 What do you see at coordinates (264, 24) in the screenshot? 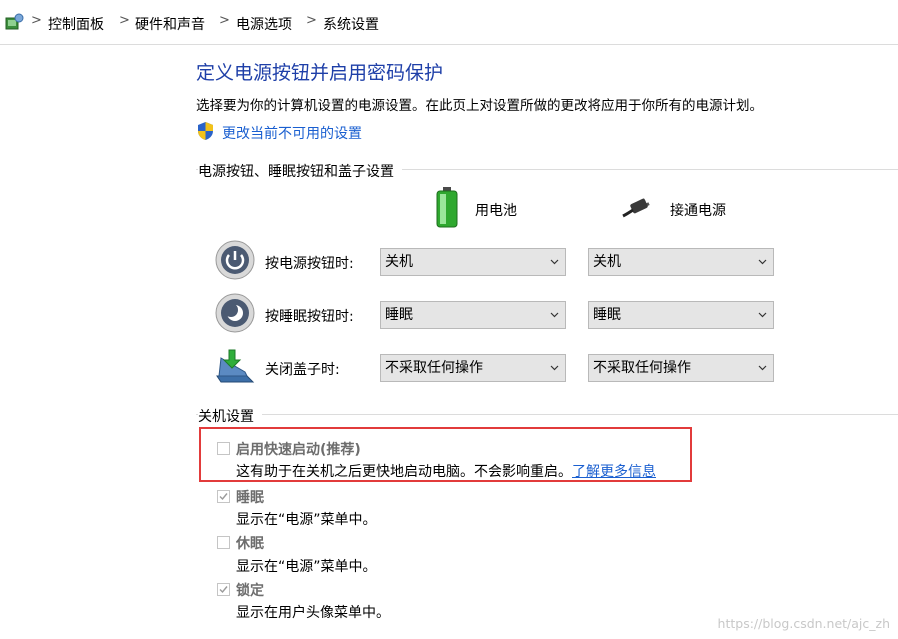
I see `breadcrumb-power-options: 电源选项` at bounding box center [264, 24].